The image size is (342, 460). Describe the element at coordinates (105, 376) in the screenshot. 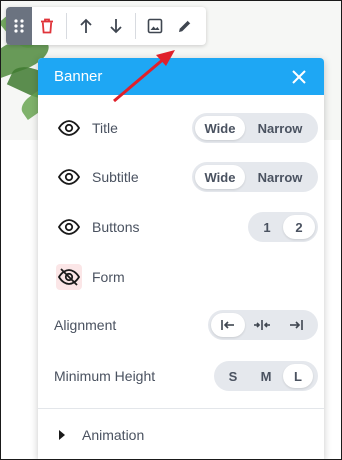

I see `min-height-label: Minimum Height` at that location.